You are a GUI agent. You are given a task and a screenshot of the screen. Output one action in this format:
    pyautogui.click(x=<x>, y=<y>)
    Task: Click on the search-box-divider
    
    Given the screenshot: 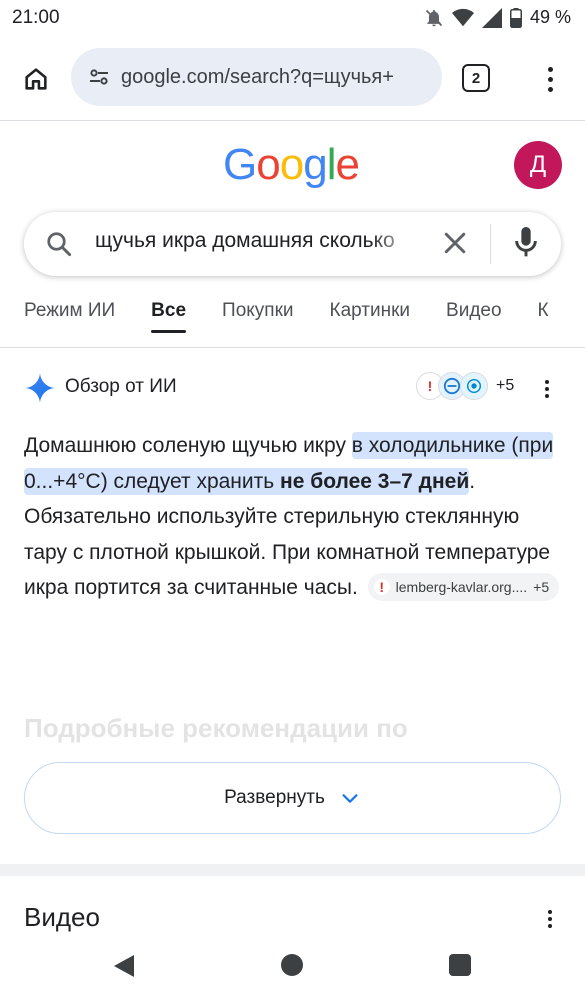 What is the action you would take?
    pyautogui.click(x=490, y=244)
    